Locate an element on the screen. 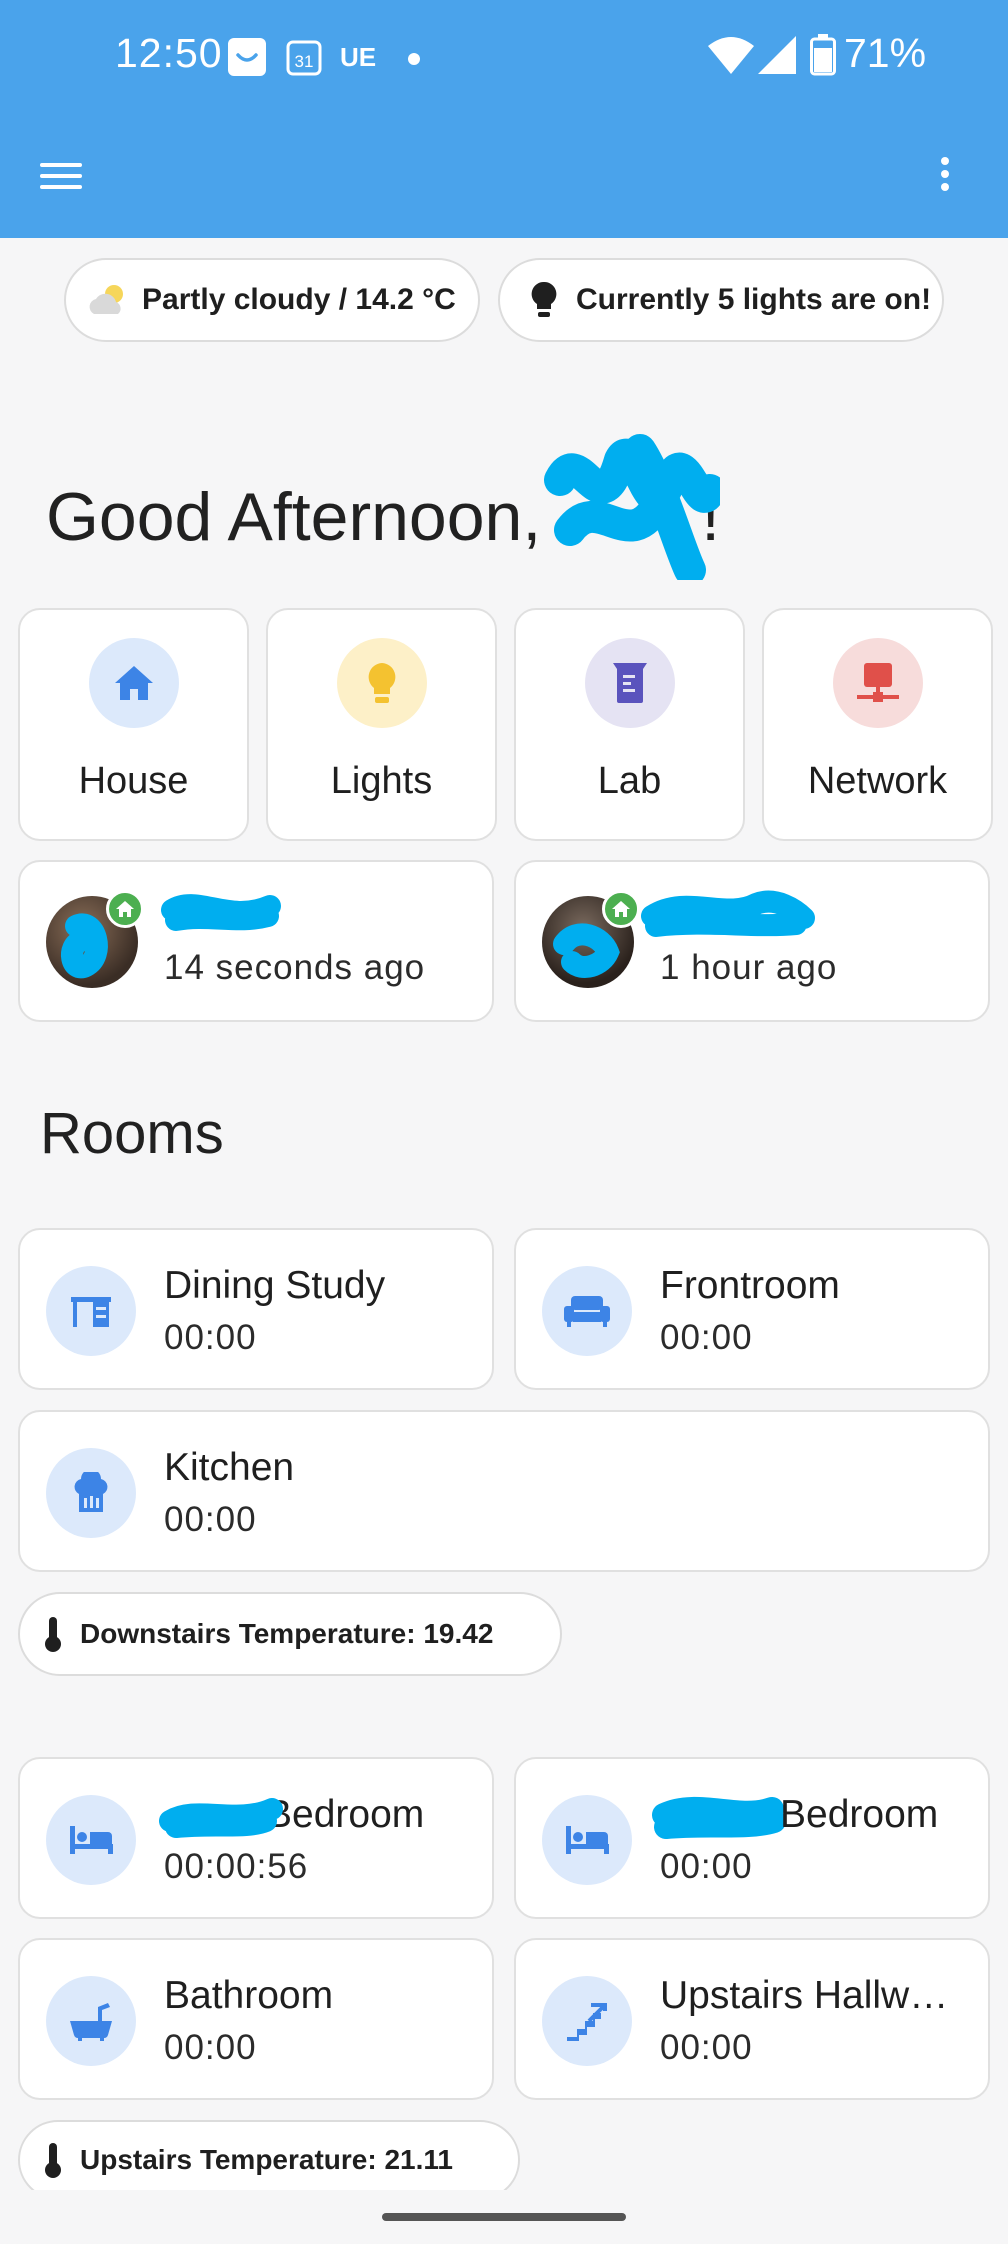  nav-card-network: Network is located at coordinates (877, 724).